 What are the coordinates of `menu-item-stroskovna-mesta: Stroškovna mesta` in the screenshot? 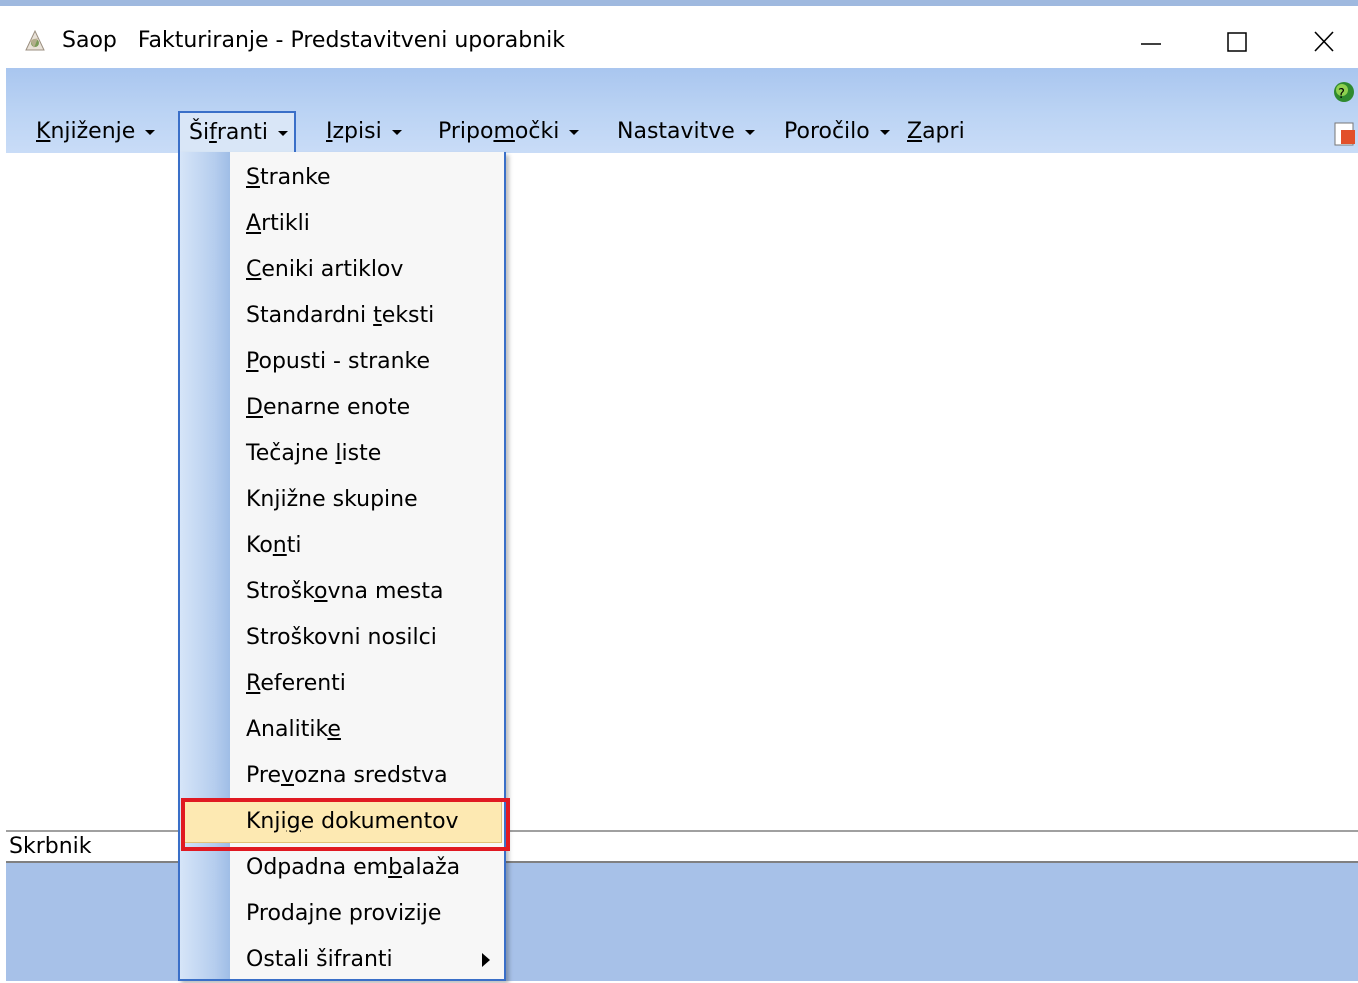 It's located at (368, 592).